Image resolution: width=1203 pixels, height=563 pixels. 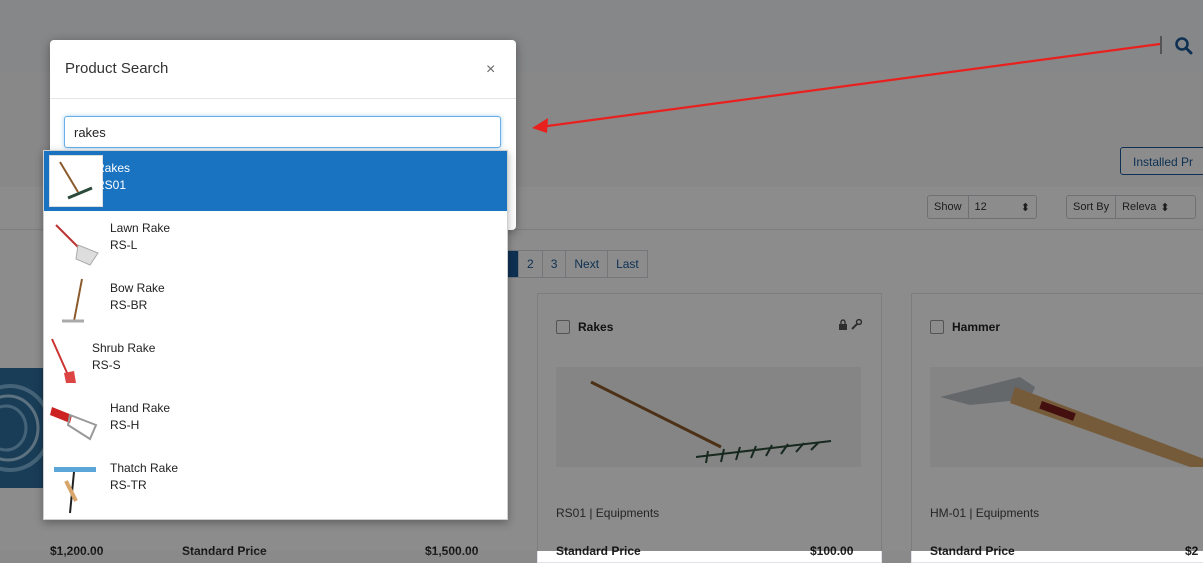 I want to click on rake-thumbnail, so click(x=76, y=181).